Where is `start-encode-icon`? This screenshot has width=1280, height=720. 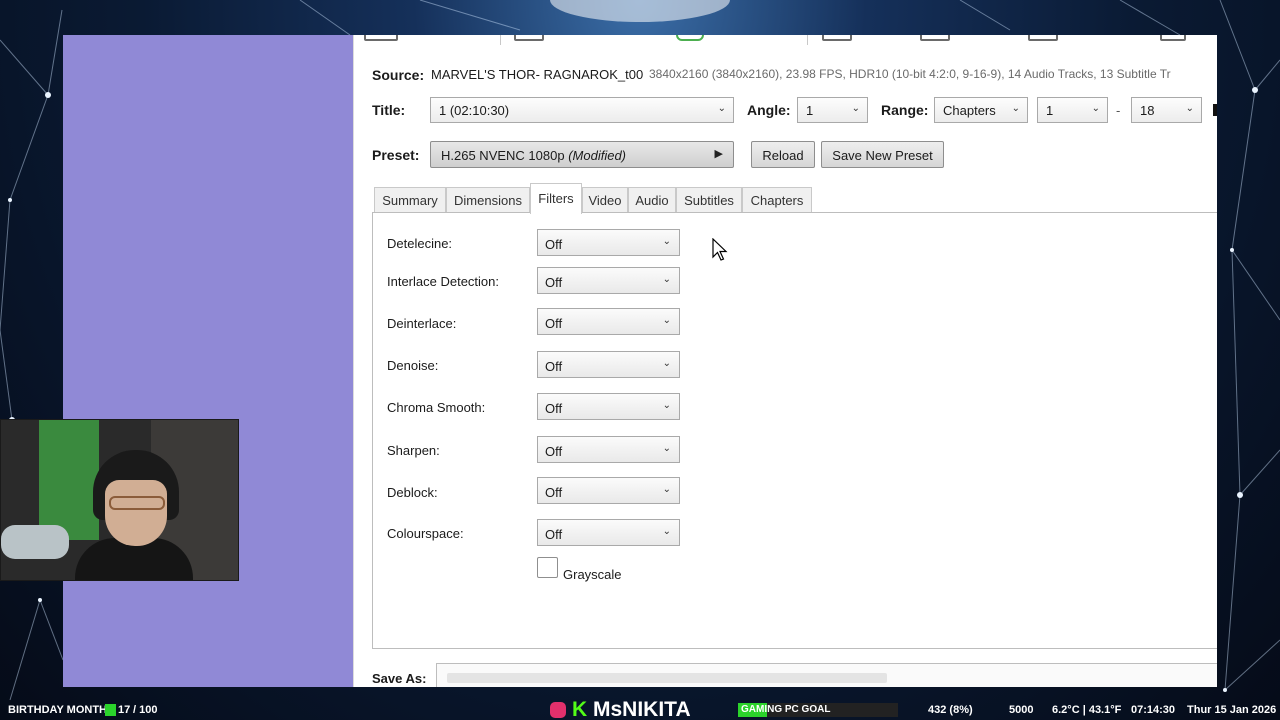
start-encode-icon is located at coordinates (690, 38).